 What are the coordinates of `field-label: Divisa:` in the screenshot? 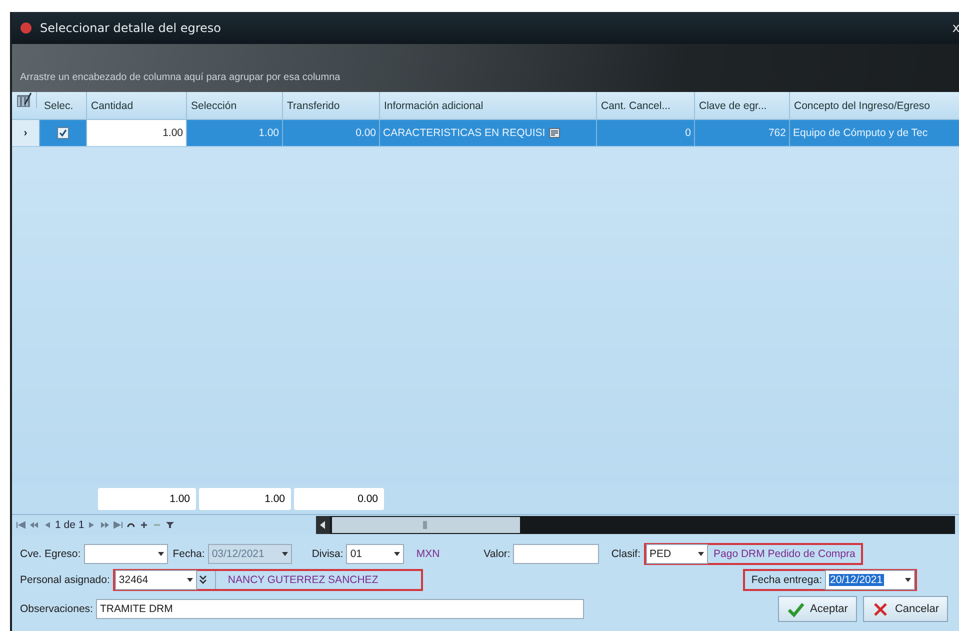 It's located at (328, 554).